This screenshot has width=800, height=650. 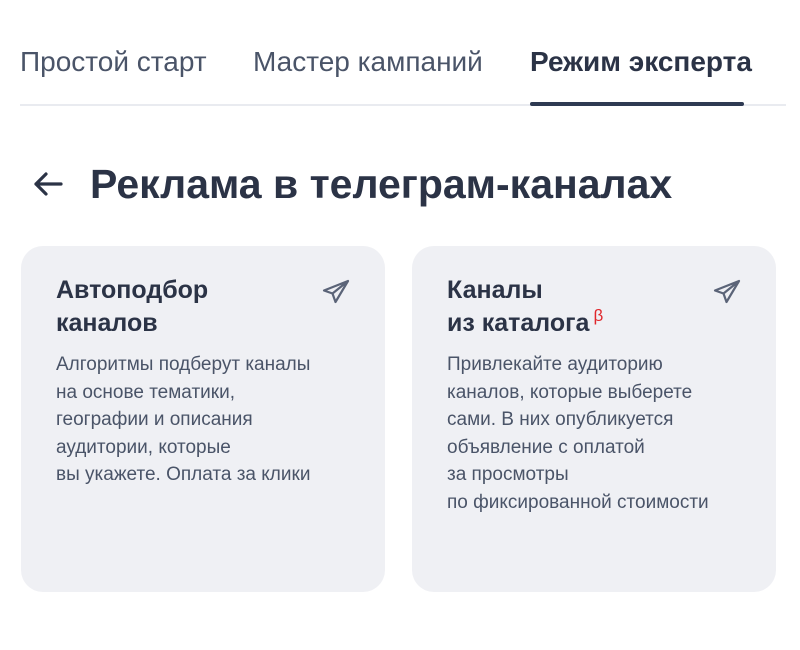 I want to click on card-title-line: Каналы, so click(x=495, y=290).